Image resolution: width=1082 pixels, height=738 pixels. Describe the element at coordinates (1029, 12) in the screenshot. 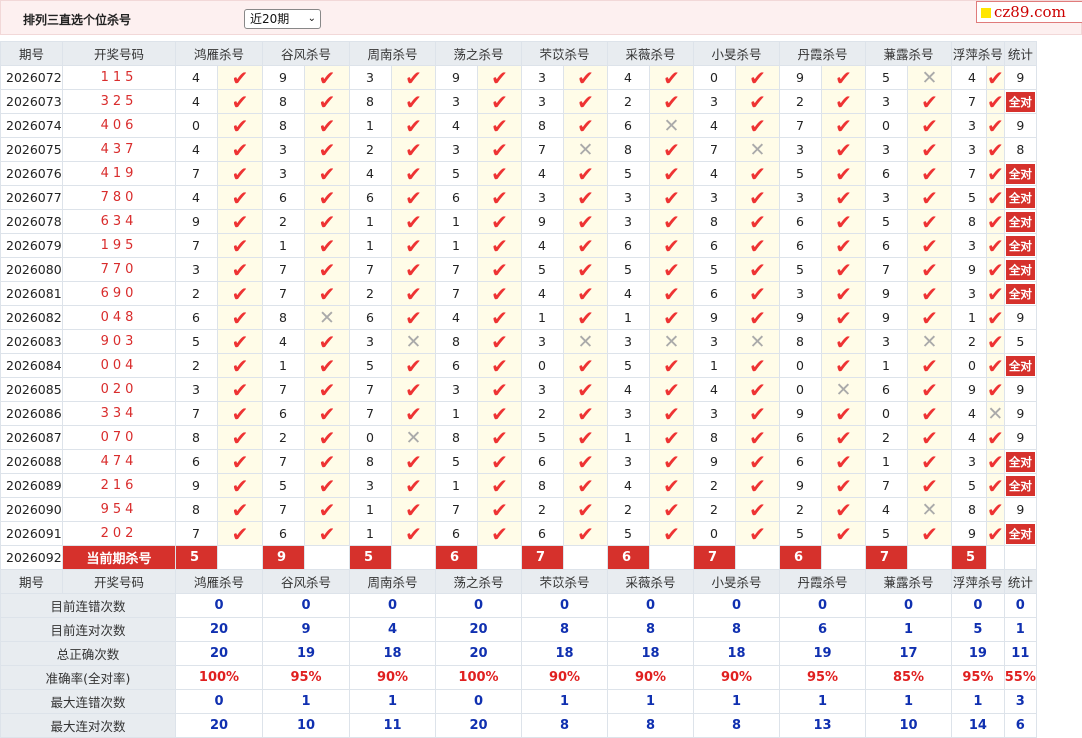

I see `site-logo: cz89.com` at that location.